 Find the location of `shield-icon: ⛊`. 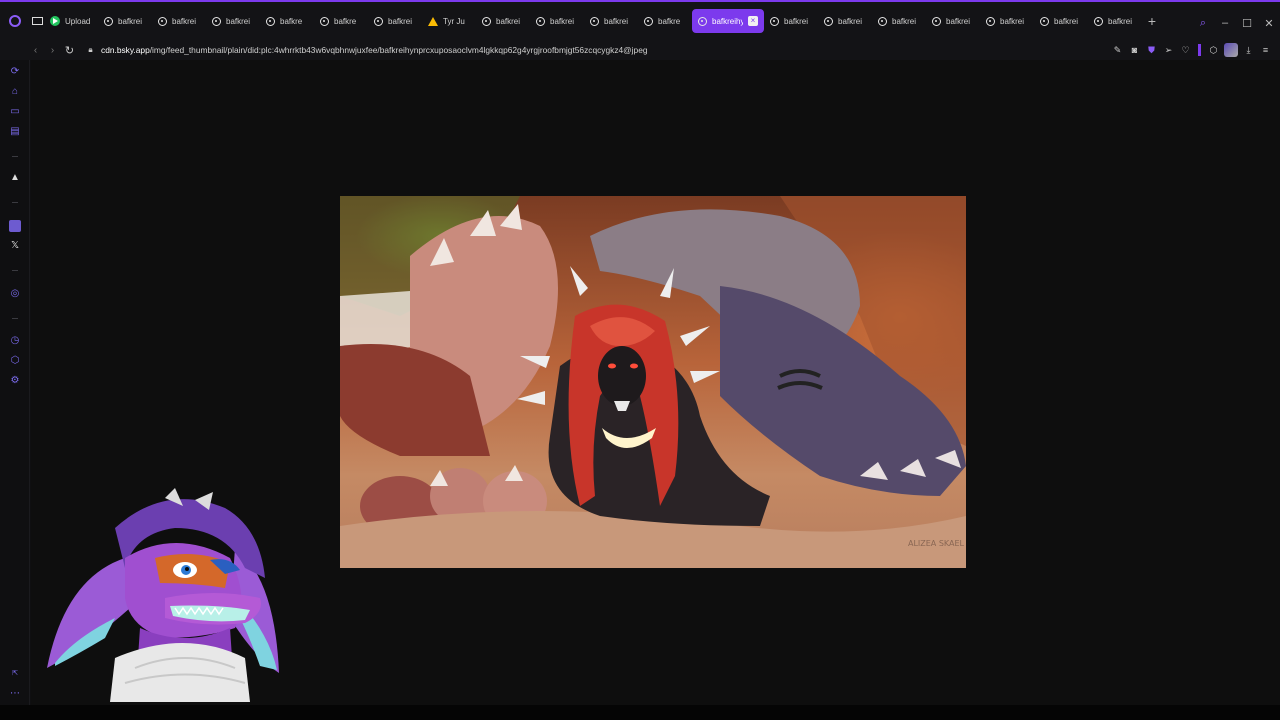

shield-icon: ⛊ is located at coordinates (1151, 50).